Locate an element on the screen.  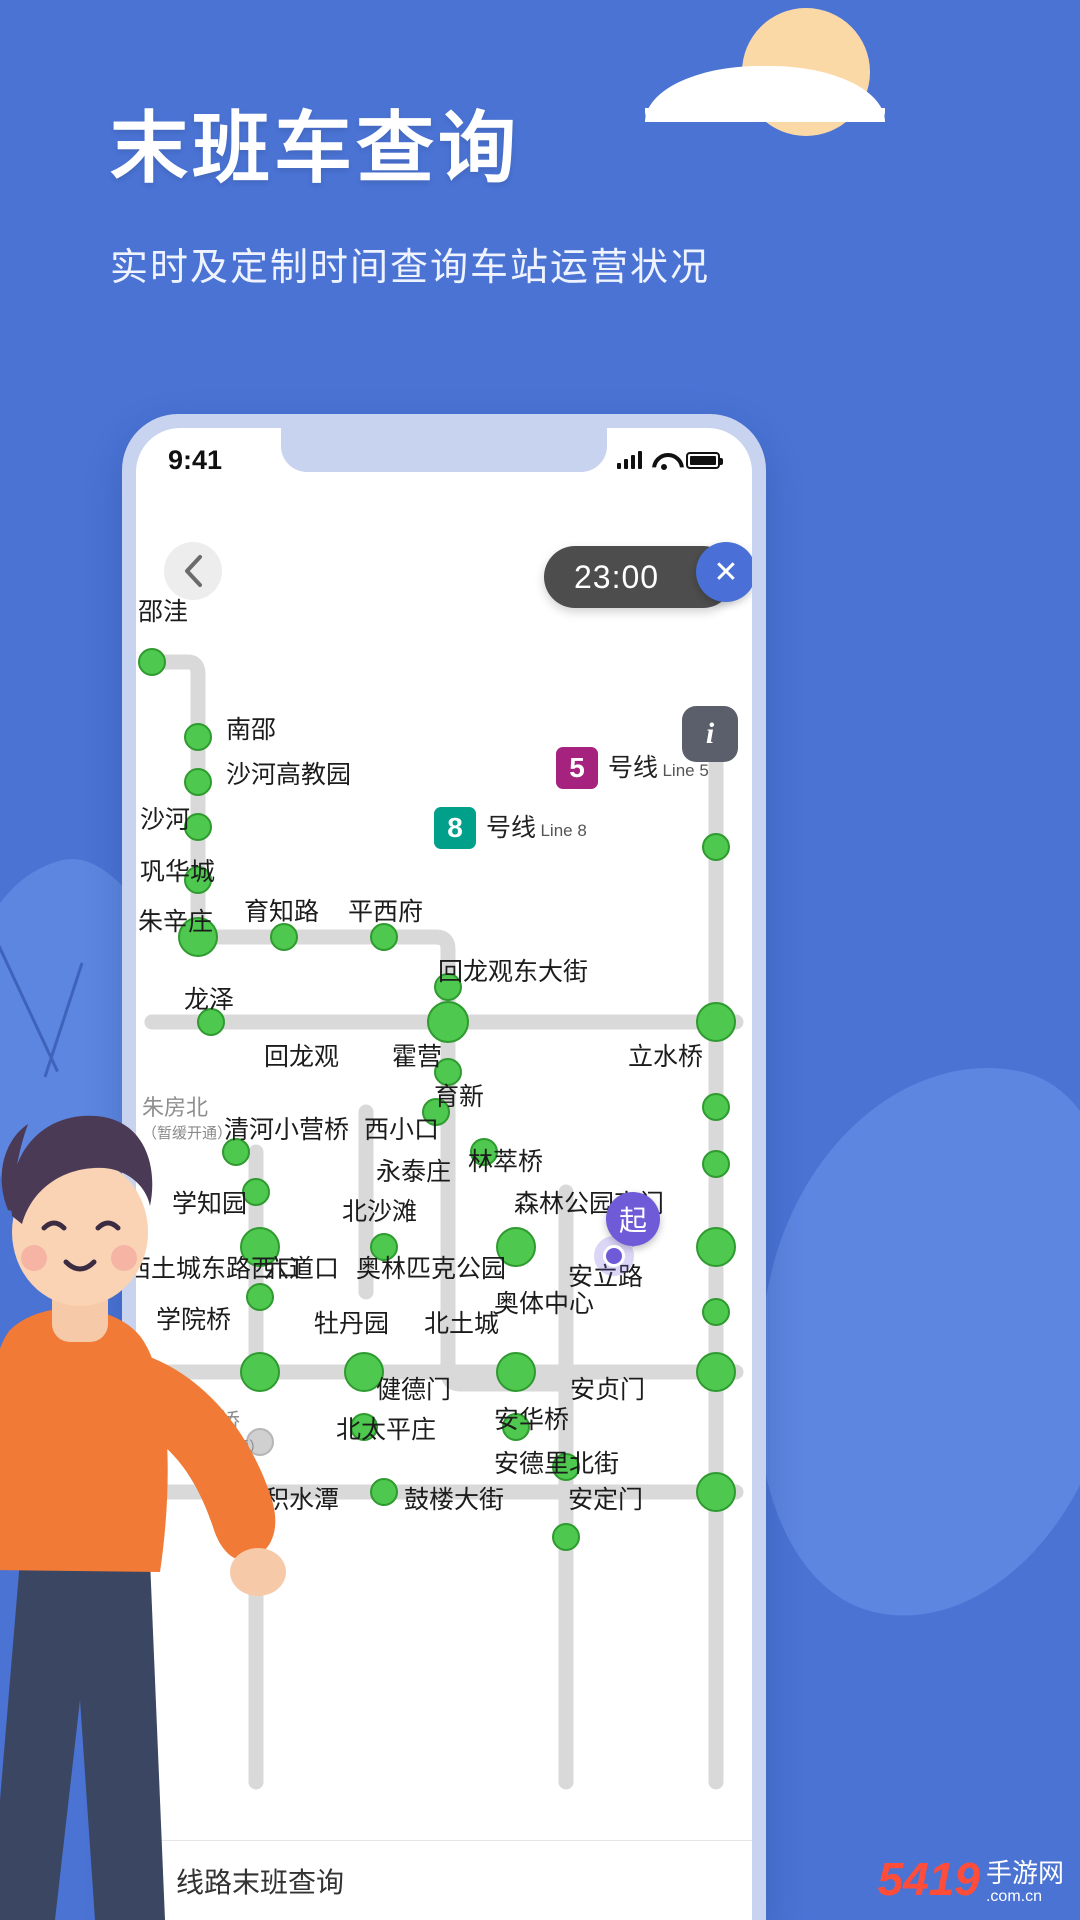
wifi-icon is located at coordinates (664, 460).